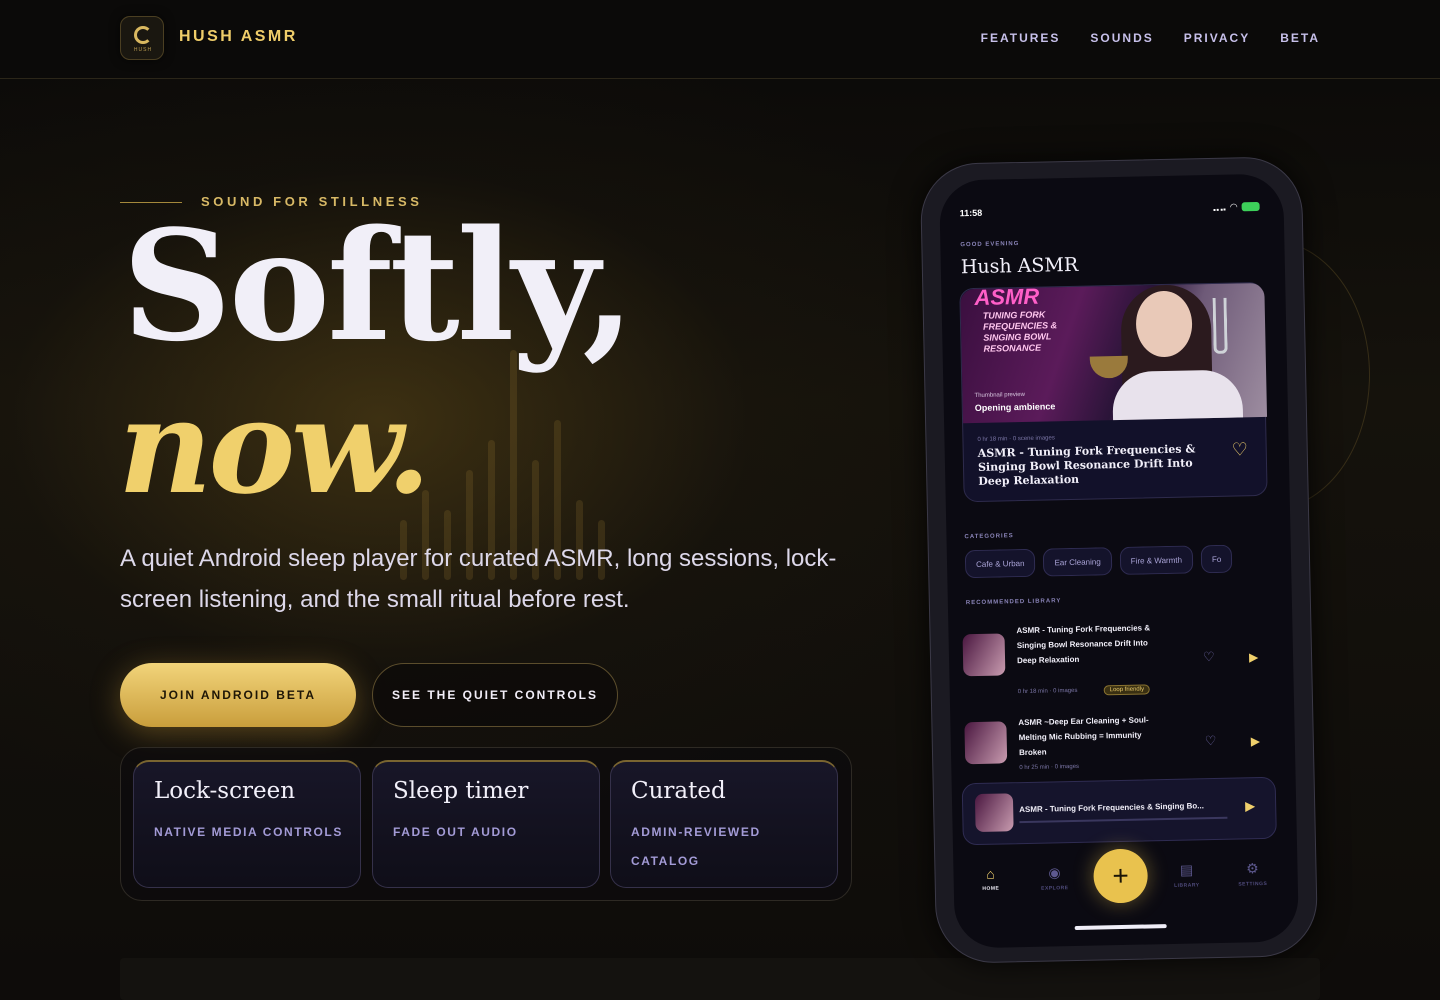 This screenshot has width=1440, height=1000. What do you see at coordinates (1123, 820) in the screenshot?
I see `mini-player-progress` at bounding box center [1123, 820].